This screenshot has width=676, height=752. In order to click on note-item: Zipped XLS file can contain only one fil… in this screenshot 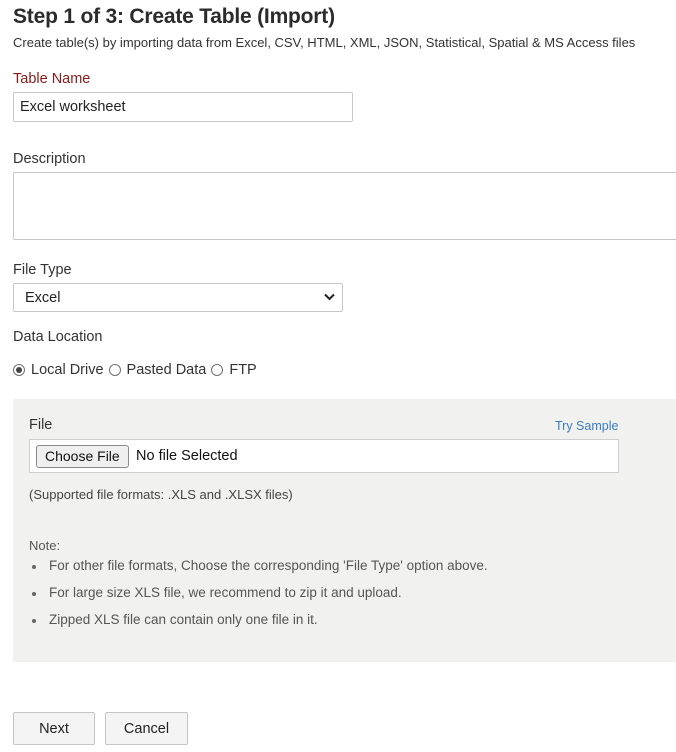, I will do `click(258, 623)`.